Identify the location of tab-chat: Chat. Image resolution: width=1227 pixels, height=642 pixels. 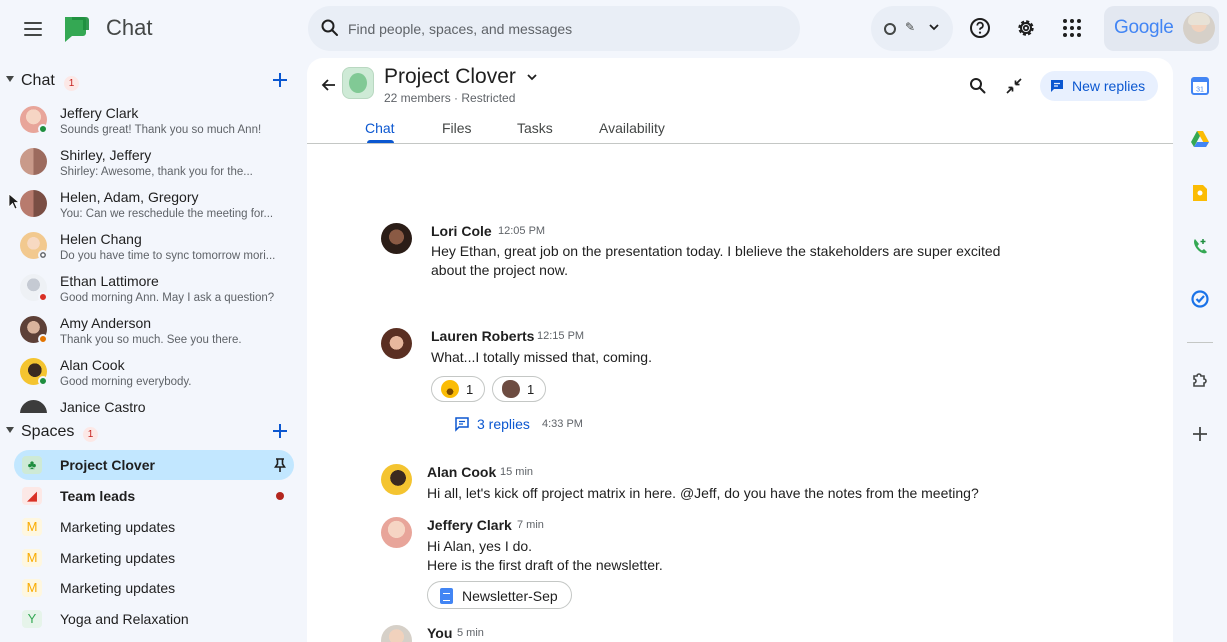
(380, 128).